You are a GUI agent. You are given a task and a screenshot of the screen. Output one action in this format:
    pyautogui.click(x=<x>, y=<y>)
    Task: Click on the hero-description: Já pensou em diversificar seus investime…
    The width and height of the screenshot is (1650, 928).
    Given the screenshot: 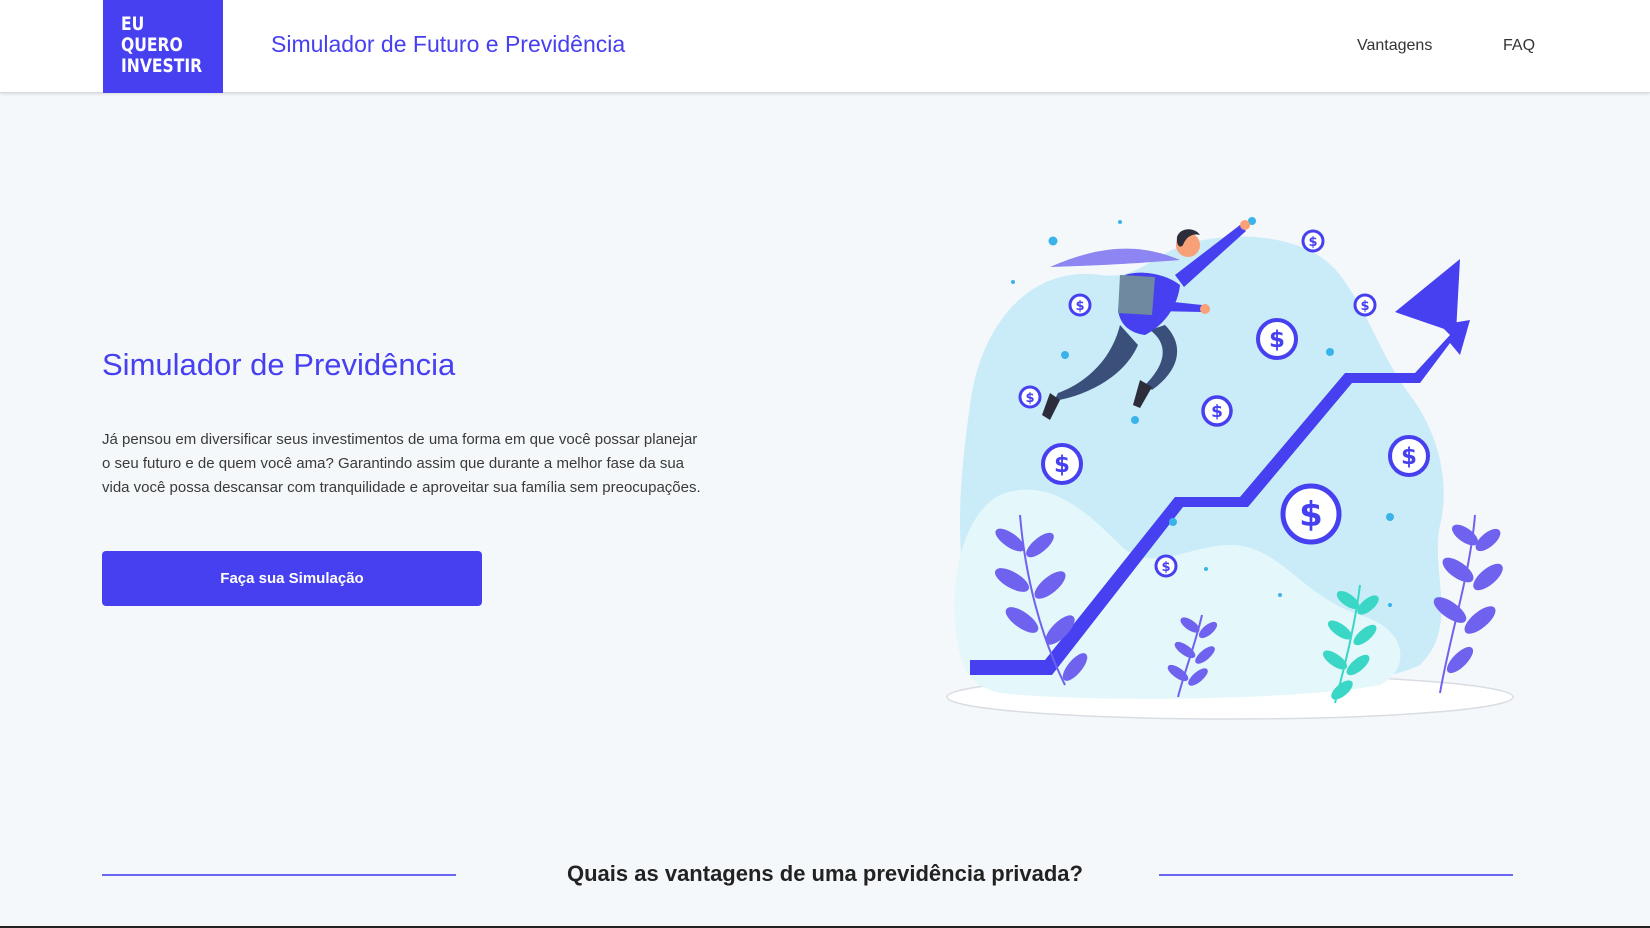 What is the action you would take?
    pyautogui.click(x=401, y=463)
    